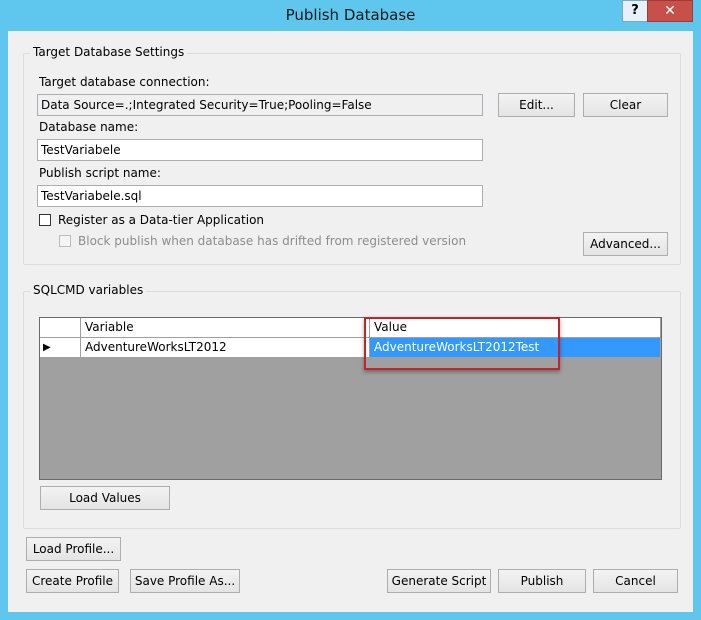 The image size is (701, 620). Describe the element at coordinates (260, 196) in the screenshot. I see `script-name-input: TestVariabele.sql` at that location.